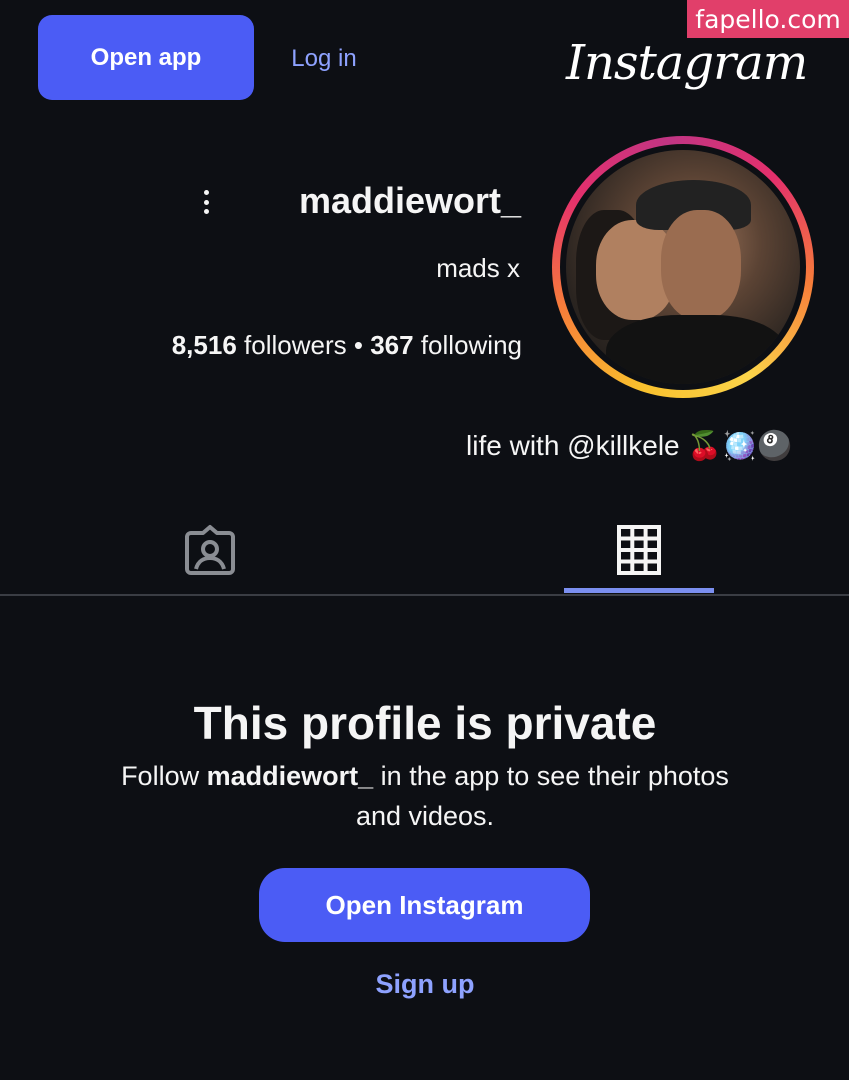  Describe the element at coordinates (324, 59) in the screenshot. I see `login-link: Log in` at that location.